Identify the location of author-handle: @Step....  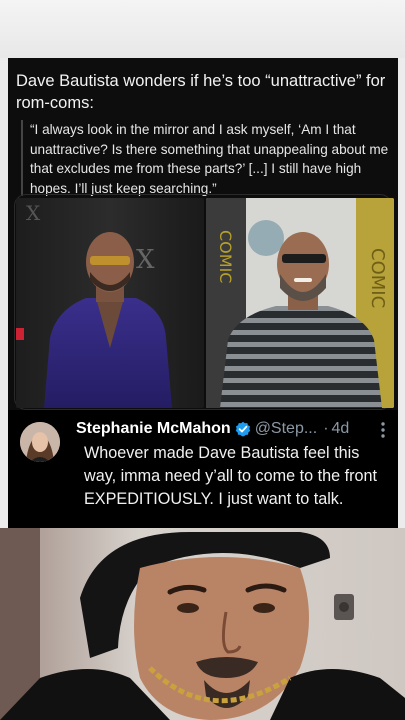
(286, 429).